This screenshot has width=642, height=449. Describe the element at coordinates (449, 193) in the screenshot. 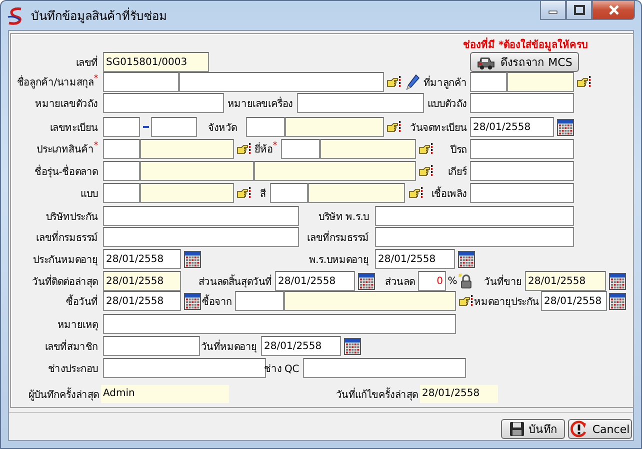

I see `field-label: เชื้อเพลิง` at that location.